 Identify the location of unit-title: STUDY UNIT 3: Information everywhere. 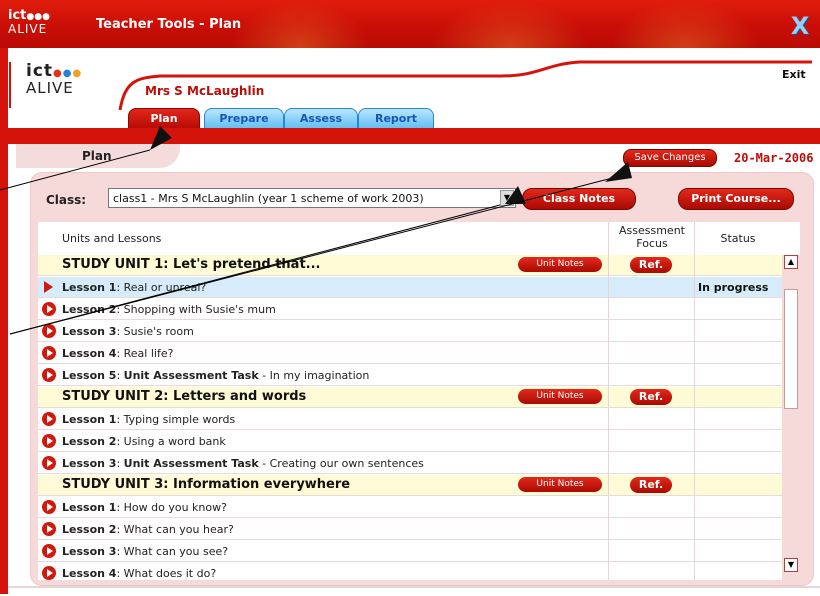
(206, 484).